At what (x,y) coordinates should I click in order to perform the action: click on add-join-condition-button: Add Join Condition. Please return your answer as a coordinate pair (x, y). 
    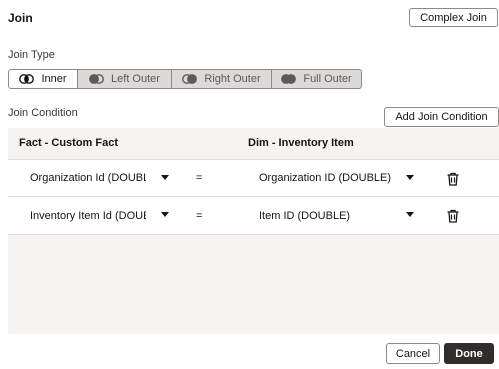
    Looking at the image, I should click on (441, 117).